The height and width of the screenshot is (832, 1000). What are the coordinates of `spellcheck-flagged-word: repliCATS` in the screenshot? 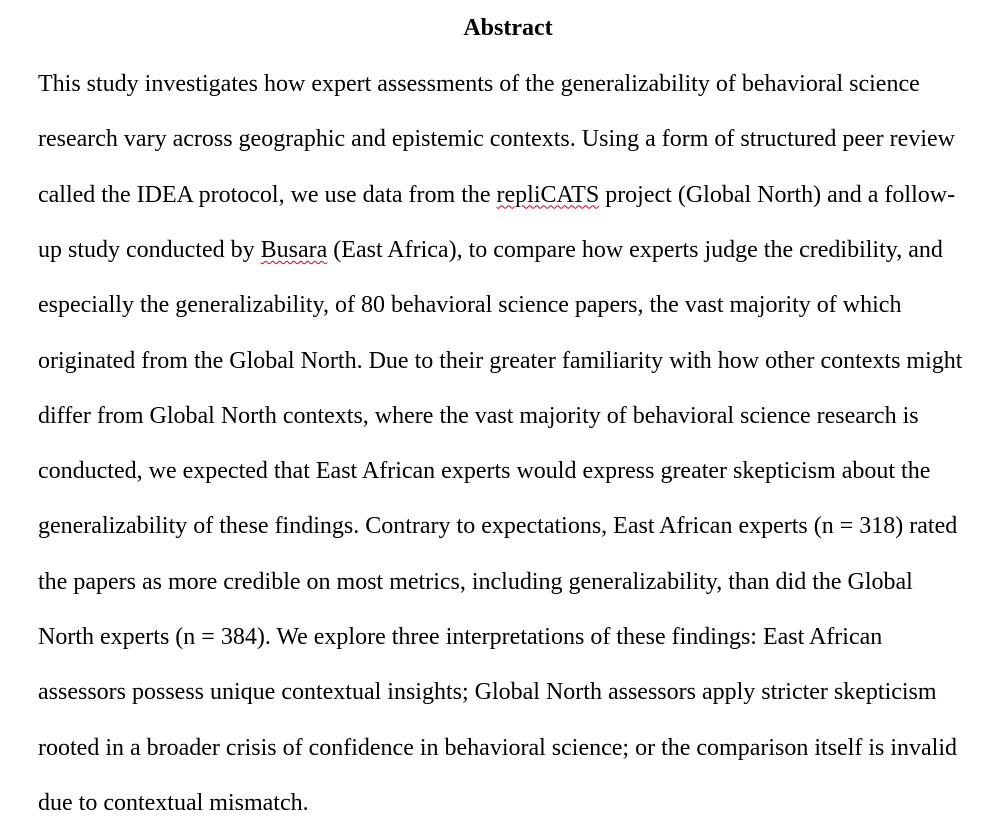 It's located at (548, 194).